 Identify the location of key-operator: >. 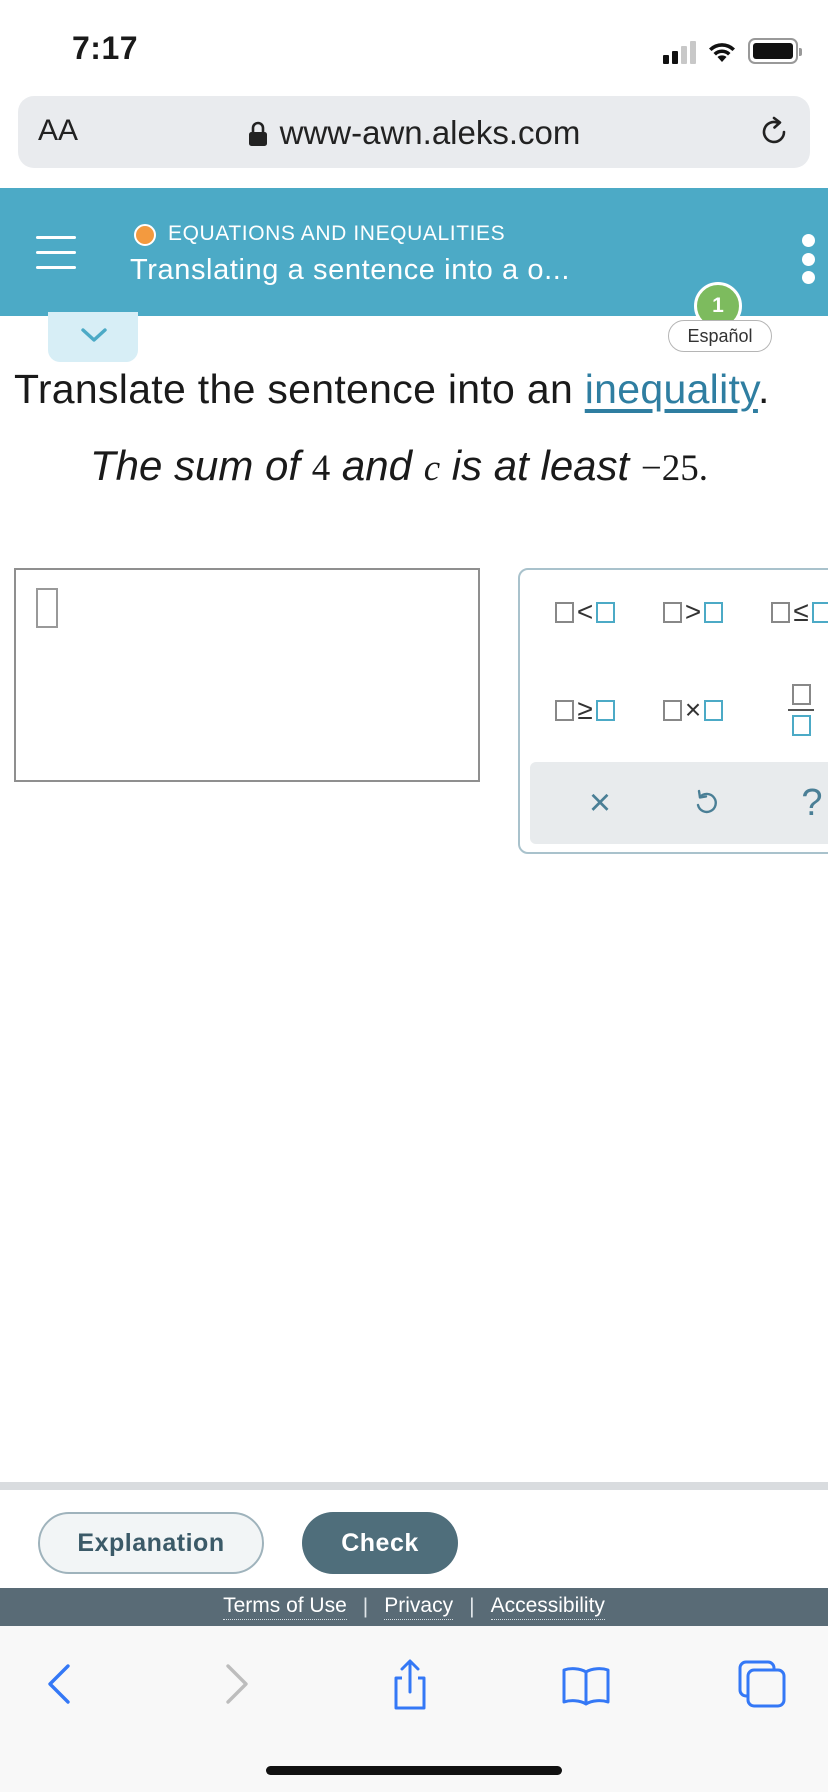
(693, 611).